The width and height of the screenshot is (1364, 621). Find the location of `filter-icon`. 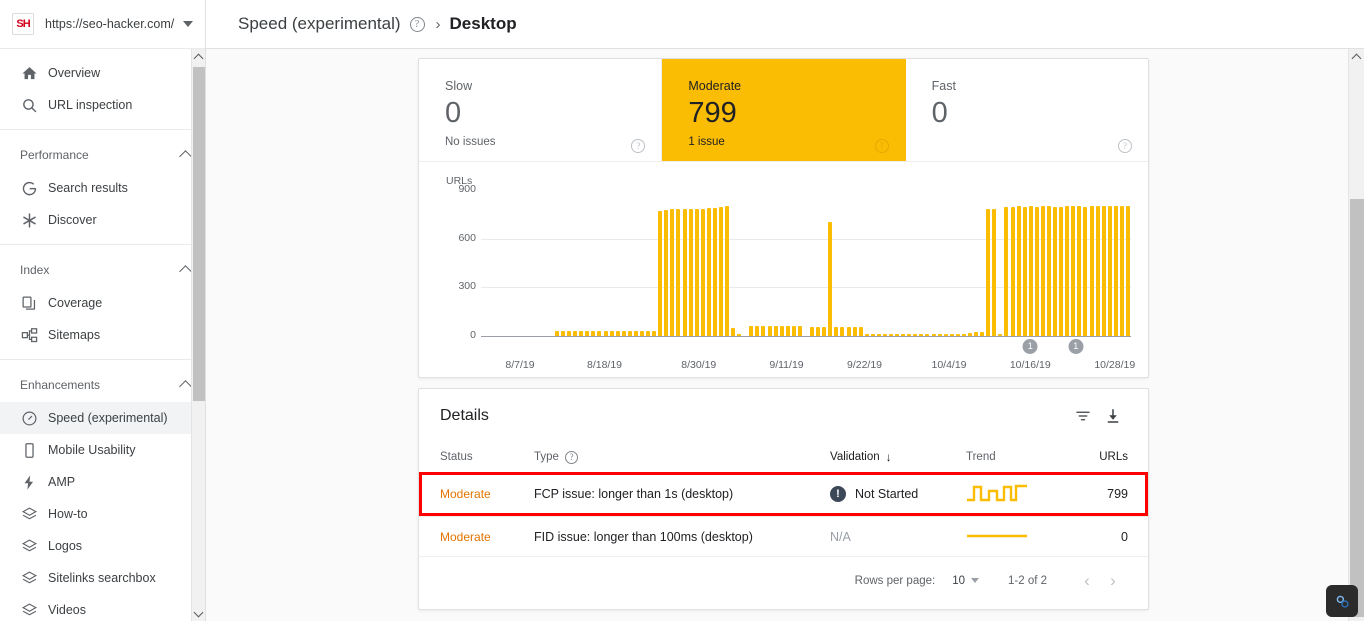

filter-icon is located at coordinates (1083, 416).